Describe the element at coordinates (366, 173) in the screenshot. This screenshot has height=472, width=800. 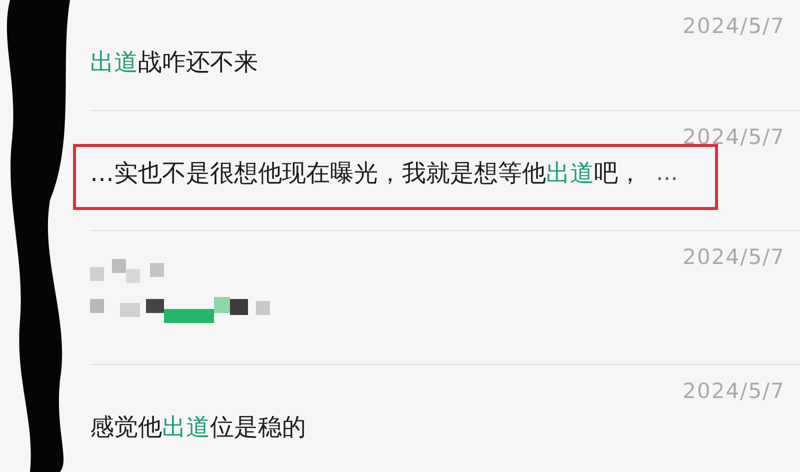
I see `message-snippet: …实也不是很想他现在曝光，我就是想等他出道吧，` at that location.